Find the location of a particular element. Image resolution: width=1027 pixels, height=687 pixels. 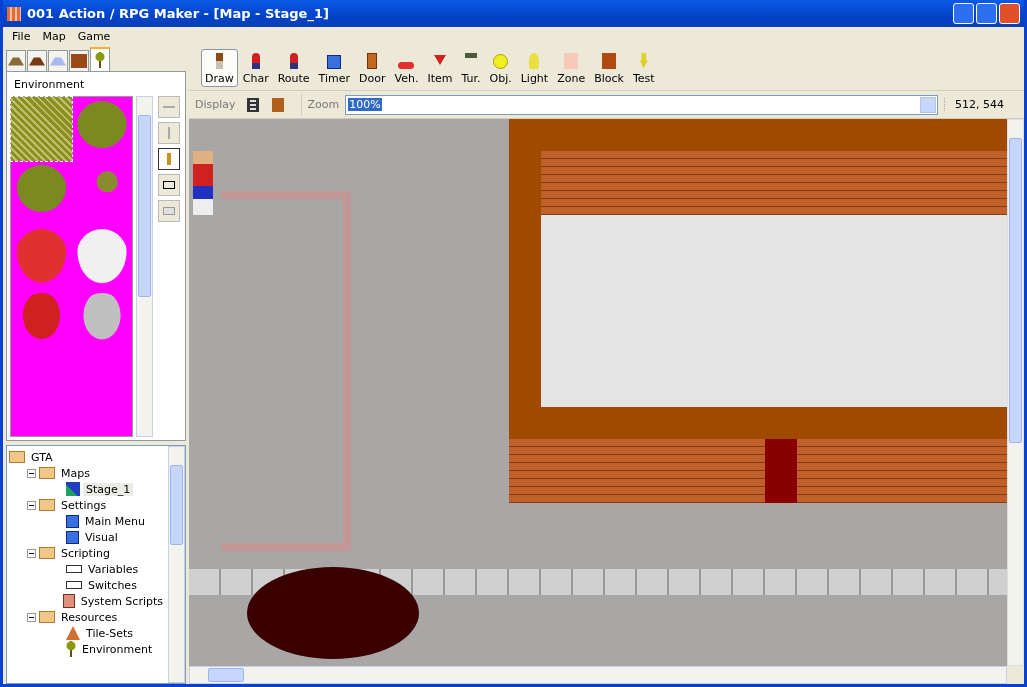

coordinates-readout: 512, 544 is located at coordinates (984, 104).